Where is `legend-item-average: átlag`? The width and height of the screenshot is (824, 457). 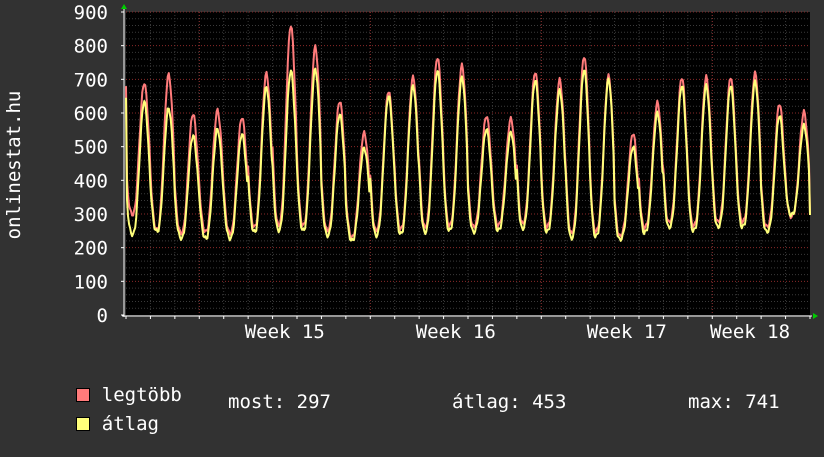 legend-item-average: átlag is located at coordinates (94, 424).